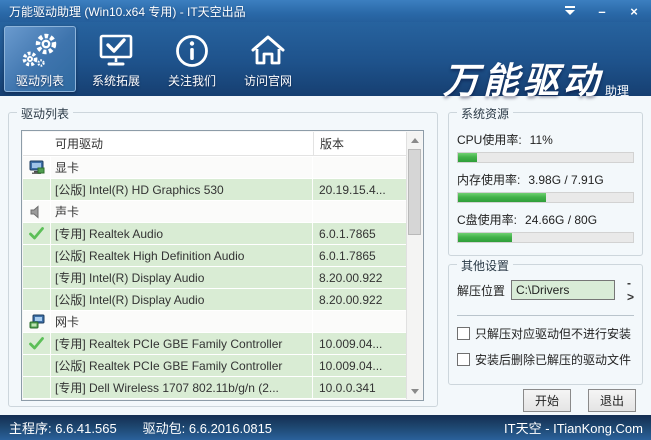 Image resolution: width=651 pixels, height=440 pixels. Describe the element at coordinates (182, 277) in the screenshot. I see `driver-name: [专用] Intel(R) Display Audio` at that location.